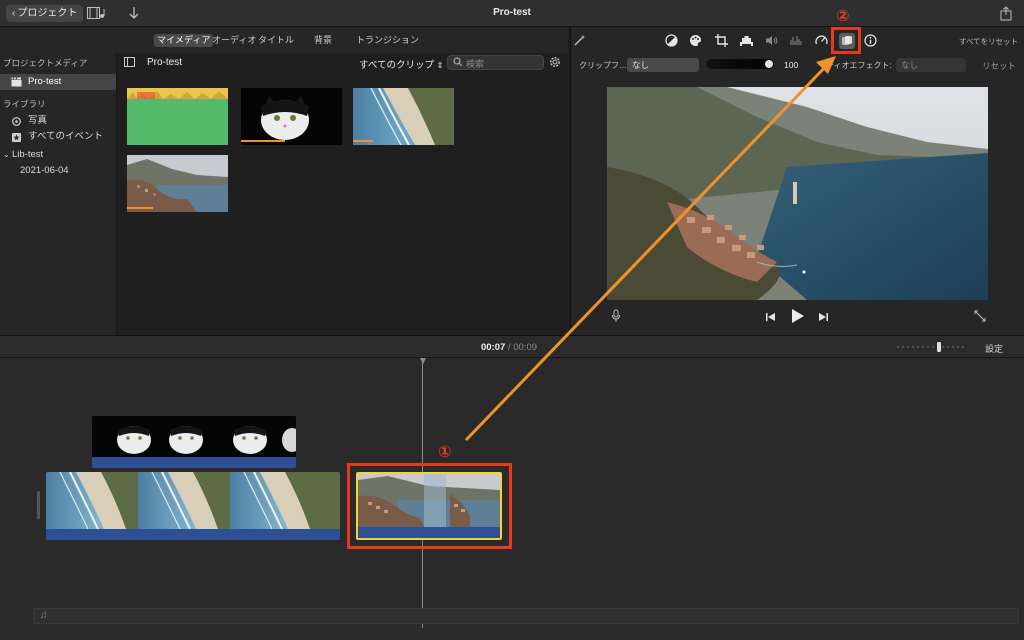 This screenshot has height=640, width=1024. Describe the element at coordinates (671, 40) in the screenshot. I see `color-balance-icon` at that location.